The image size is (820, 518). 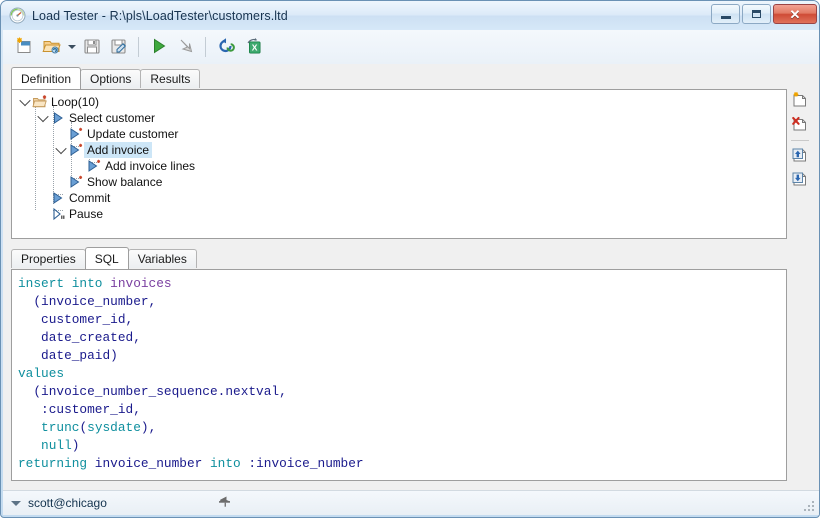 I want to click on run-button, so click(x=158, y=47).